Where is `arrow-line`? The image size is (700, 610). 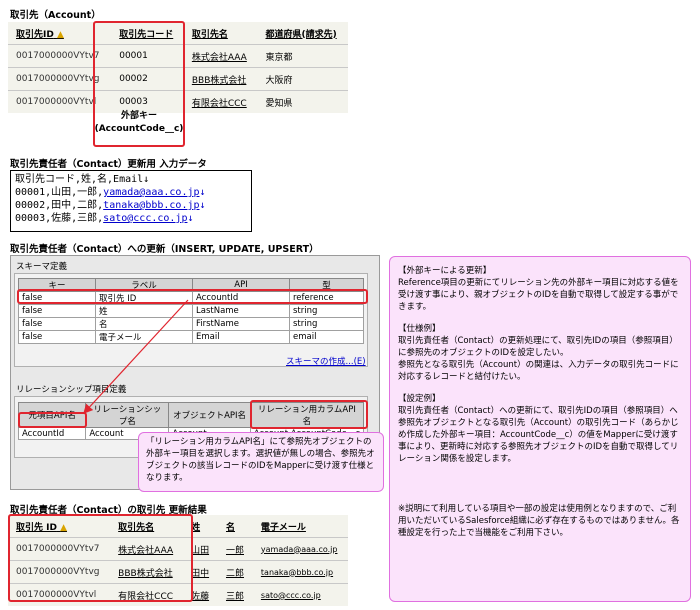
arrow-line is located at coordinates (136, 356).